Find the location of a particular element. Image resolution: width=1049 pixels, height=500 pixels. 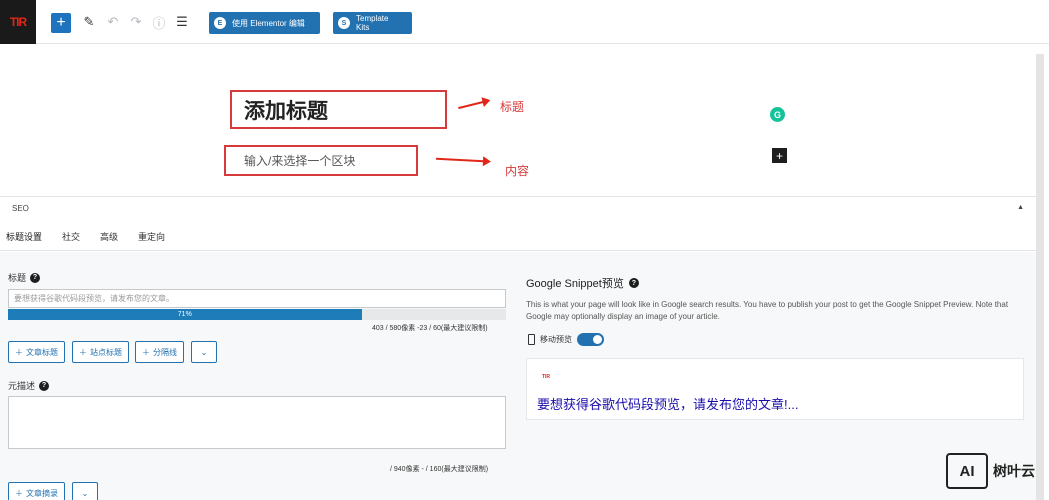

insert-post-title-label: 文章标题 is located at coordinates (42, 352).